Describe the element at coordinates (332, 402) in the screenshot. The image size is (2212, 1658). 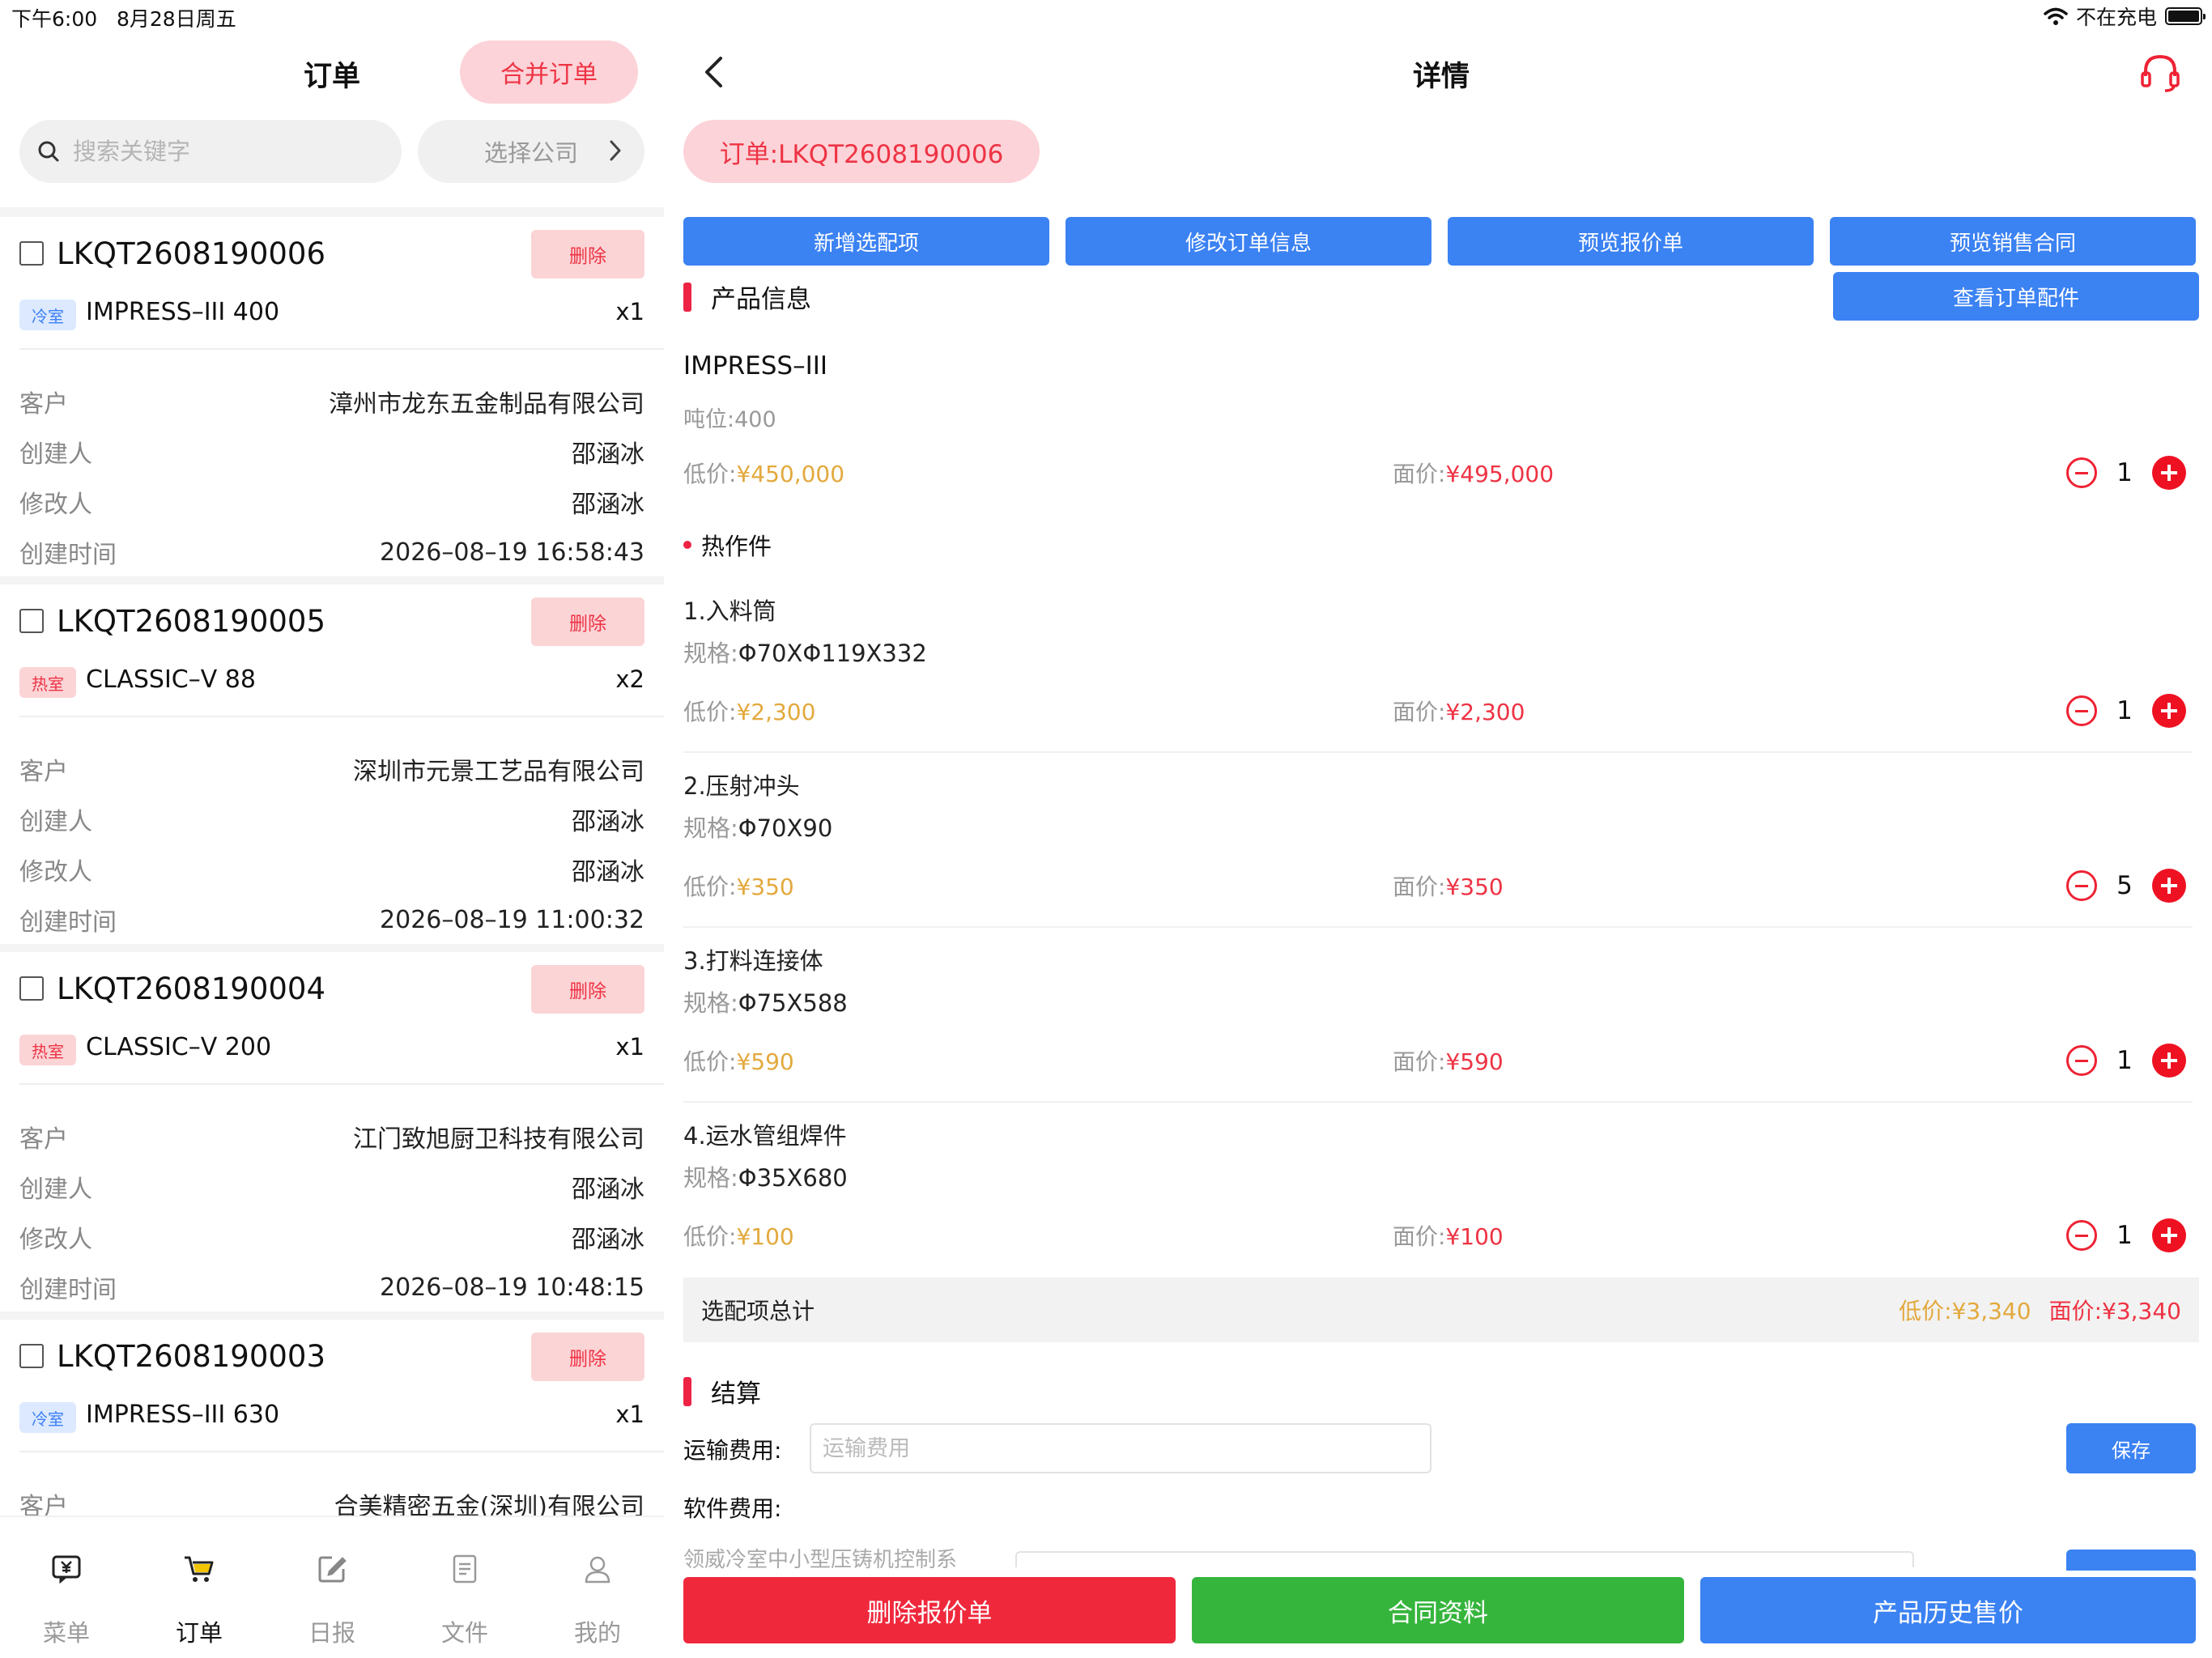
I see `order-field-row: 客户 漳州市龙东五金制品有限公司` at that location.